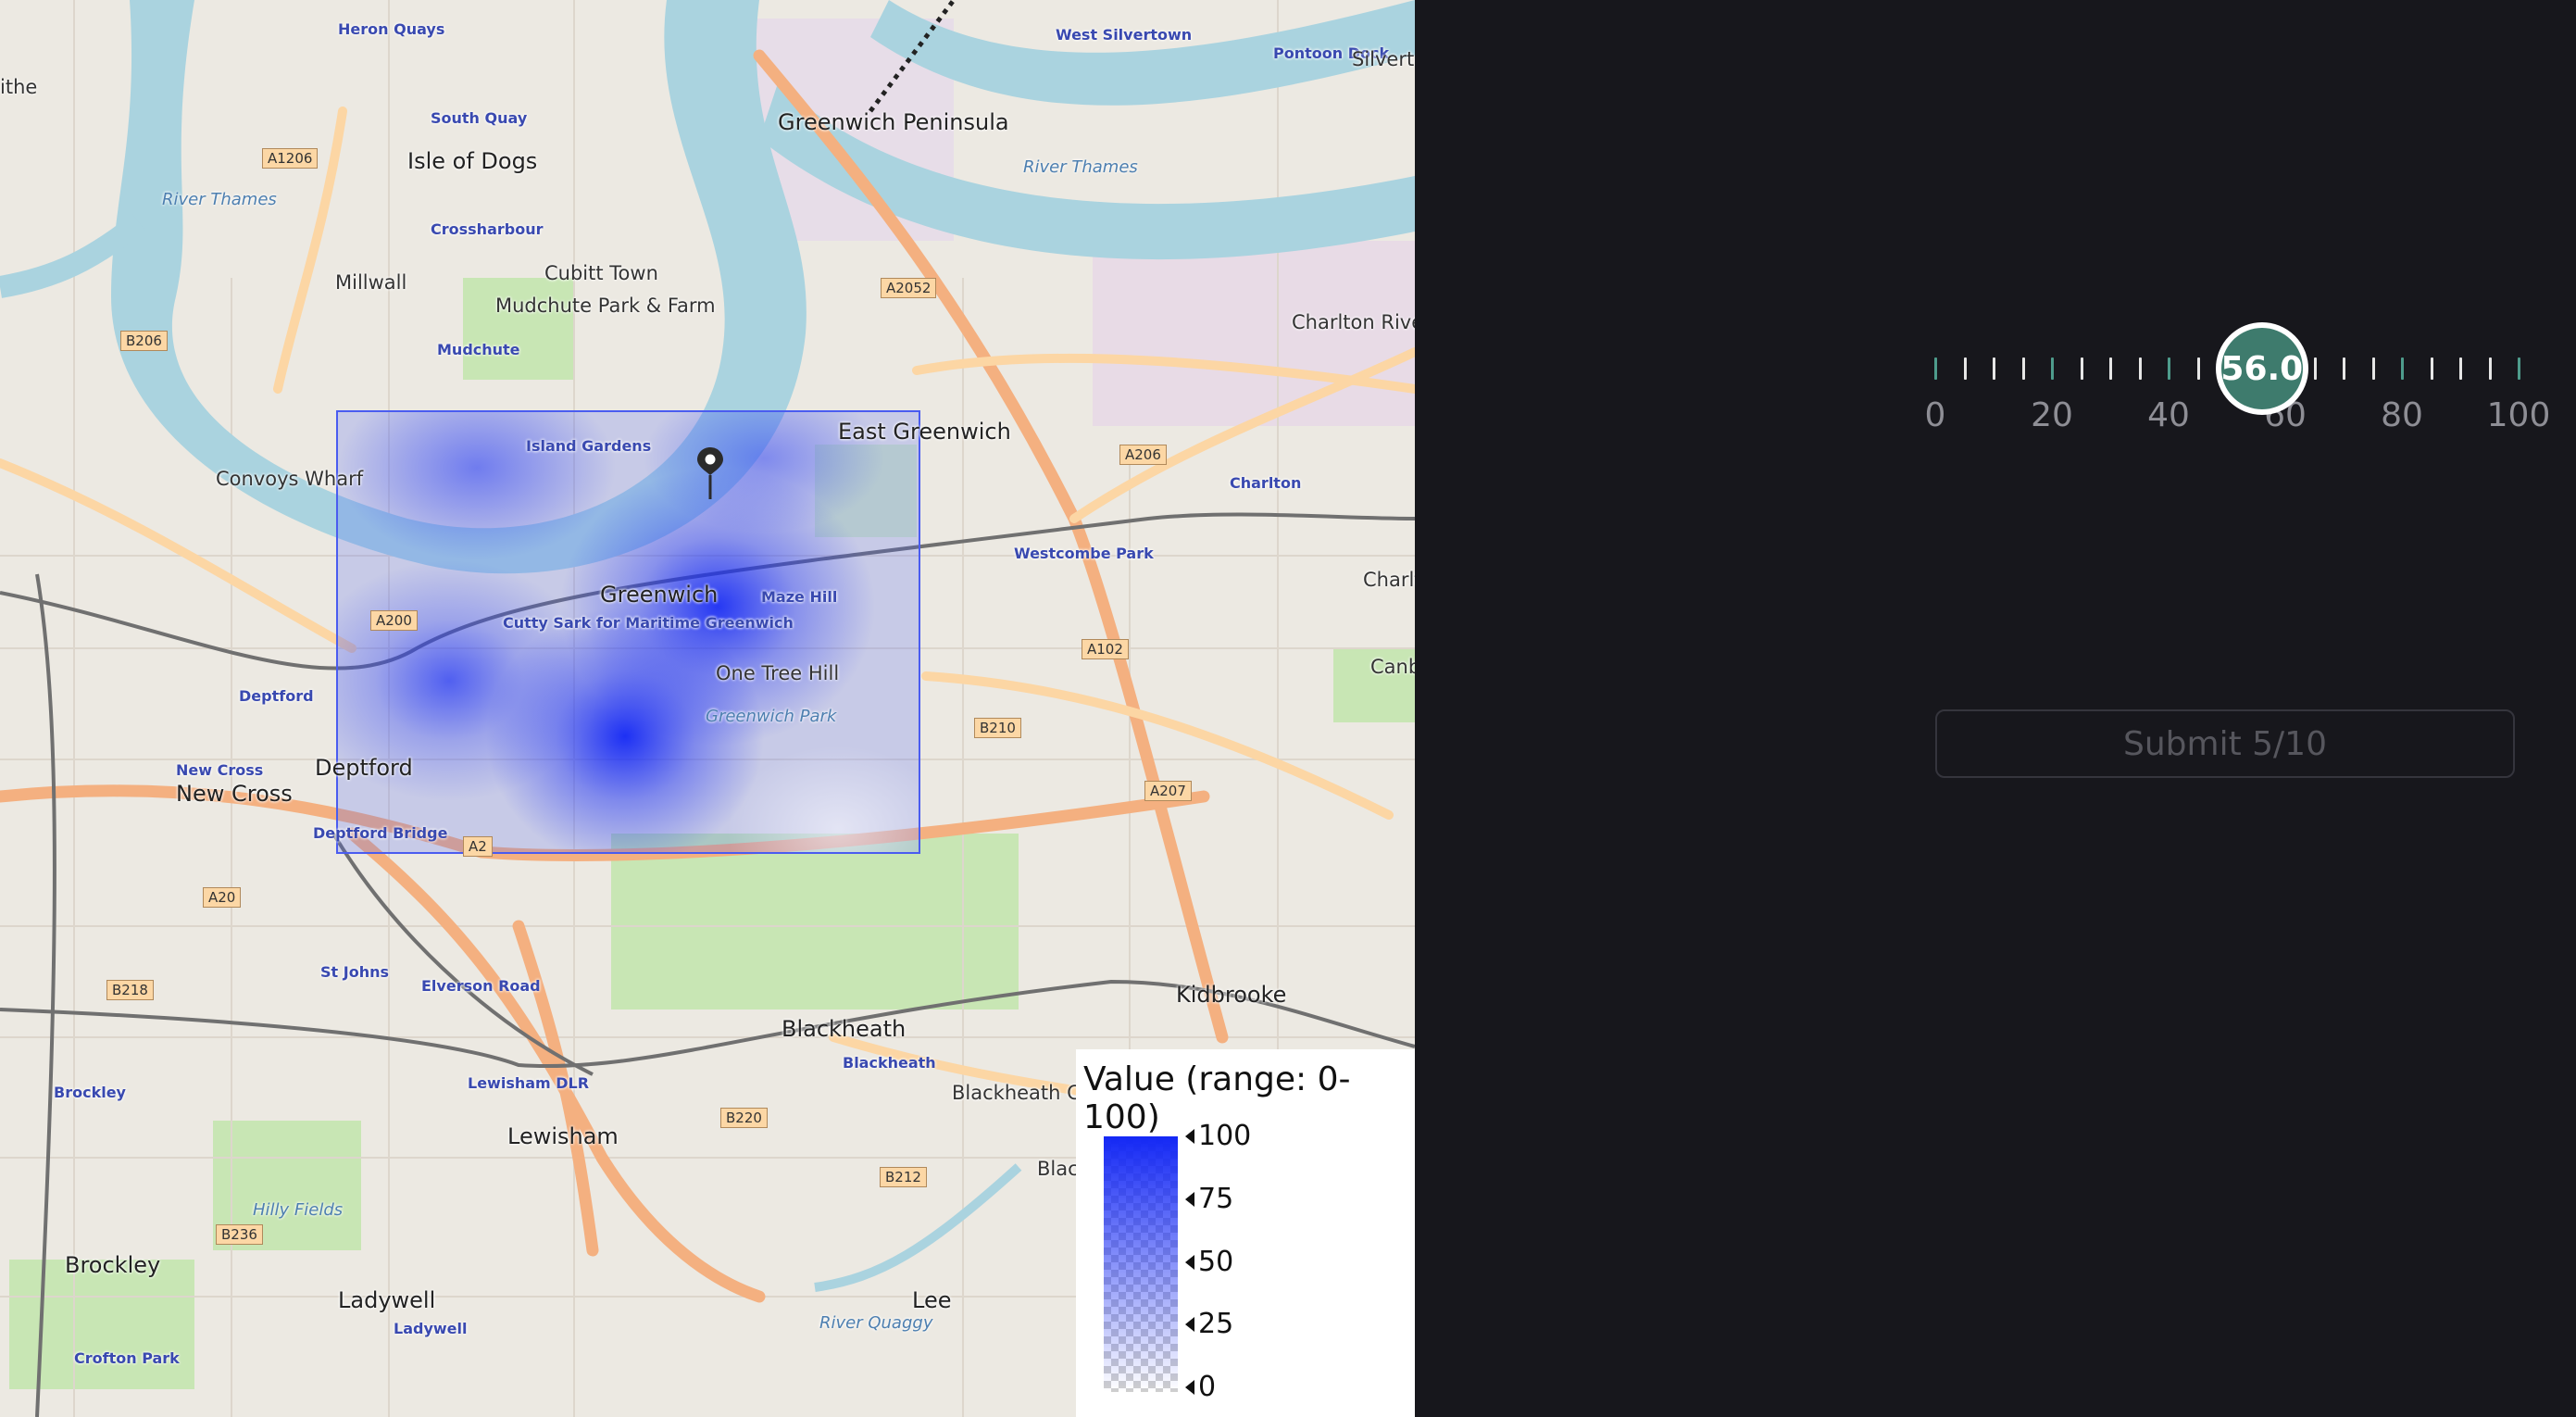  I want to click on map-place-label: One Tree Hill, so click(778, 673).